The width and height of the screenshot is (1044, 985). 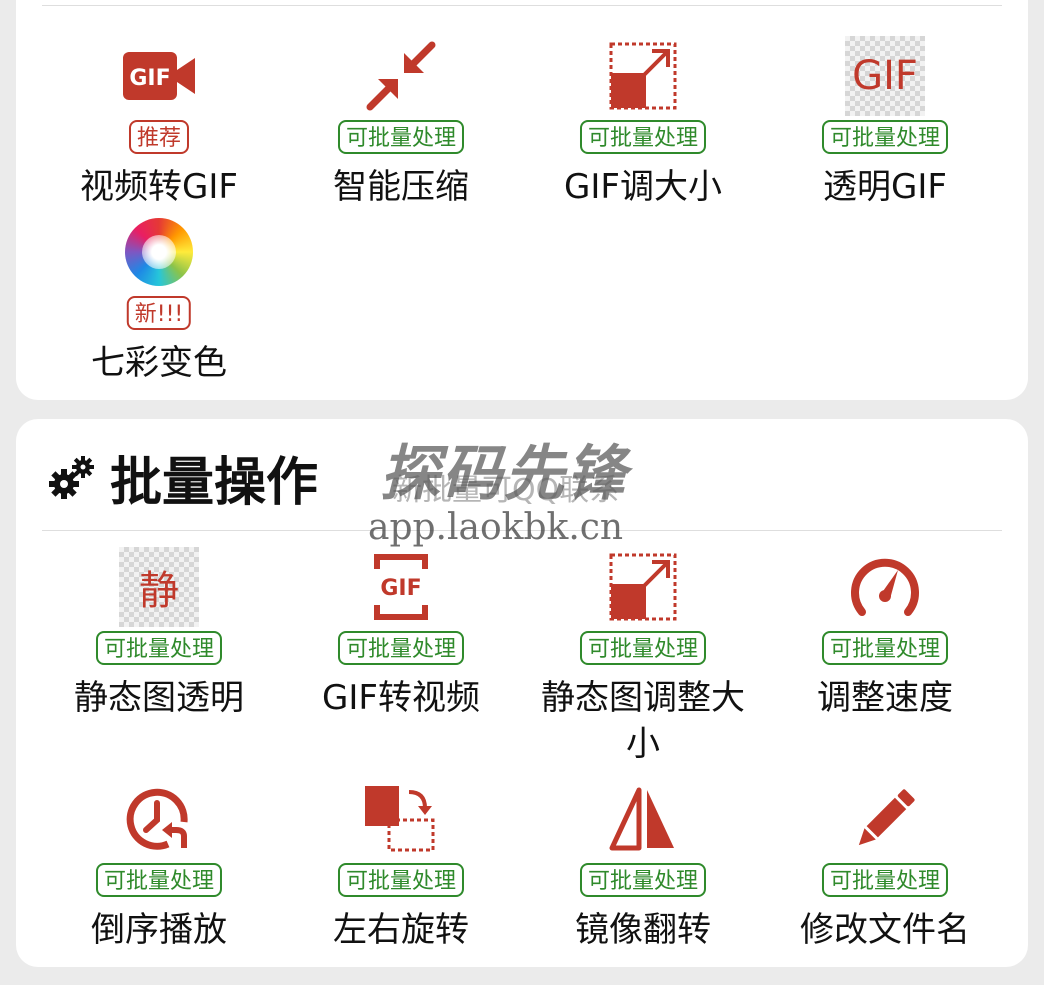 What do you see at coordinates (885, 587) in the screenshot?
I see `speedometer-icon` at bounding box center [885, 587].